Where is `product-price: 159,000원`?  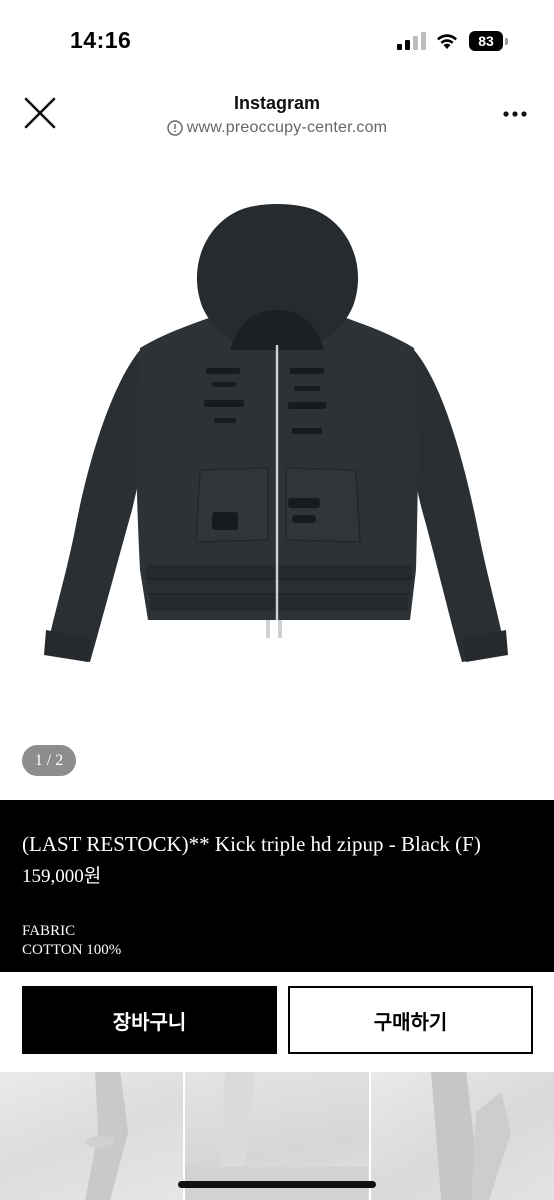
product-price: 159,000원 is located at coordinates (62, 876).